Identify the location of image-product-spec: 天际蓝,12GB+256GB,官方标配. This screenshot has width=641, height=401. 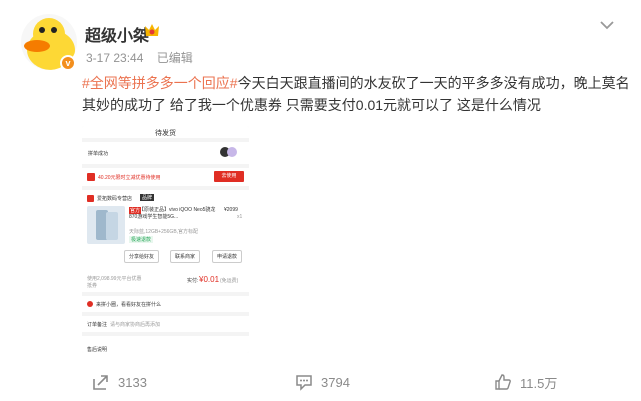
(164, 232).